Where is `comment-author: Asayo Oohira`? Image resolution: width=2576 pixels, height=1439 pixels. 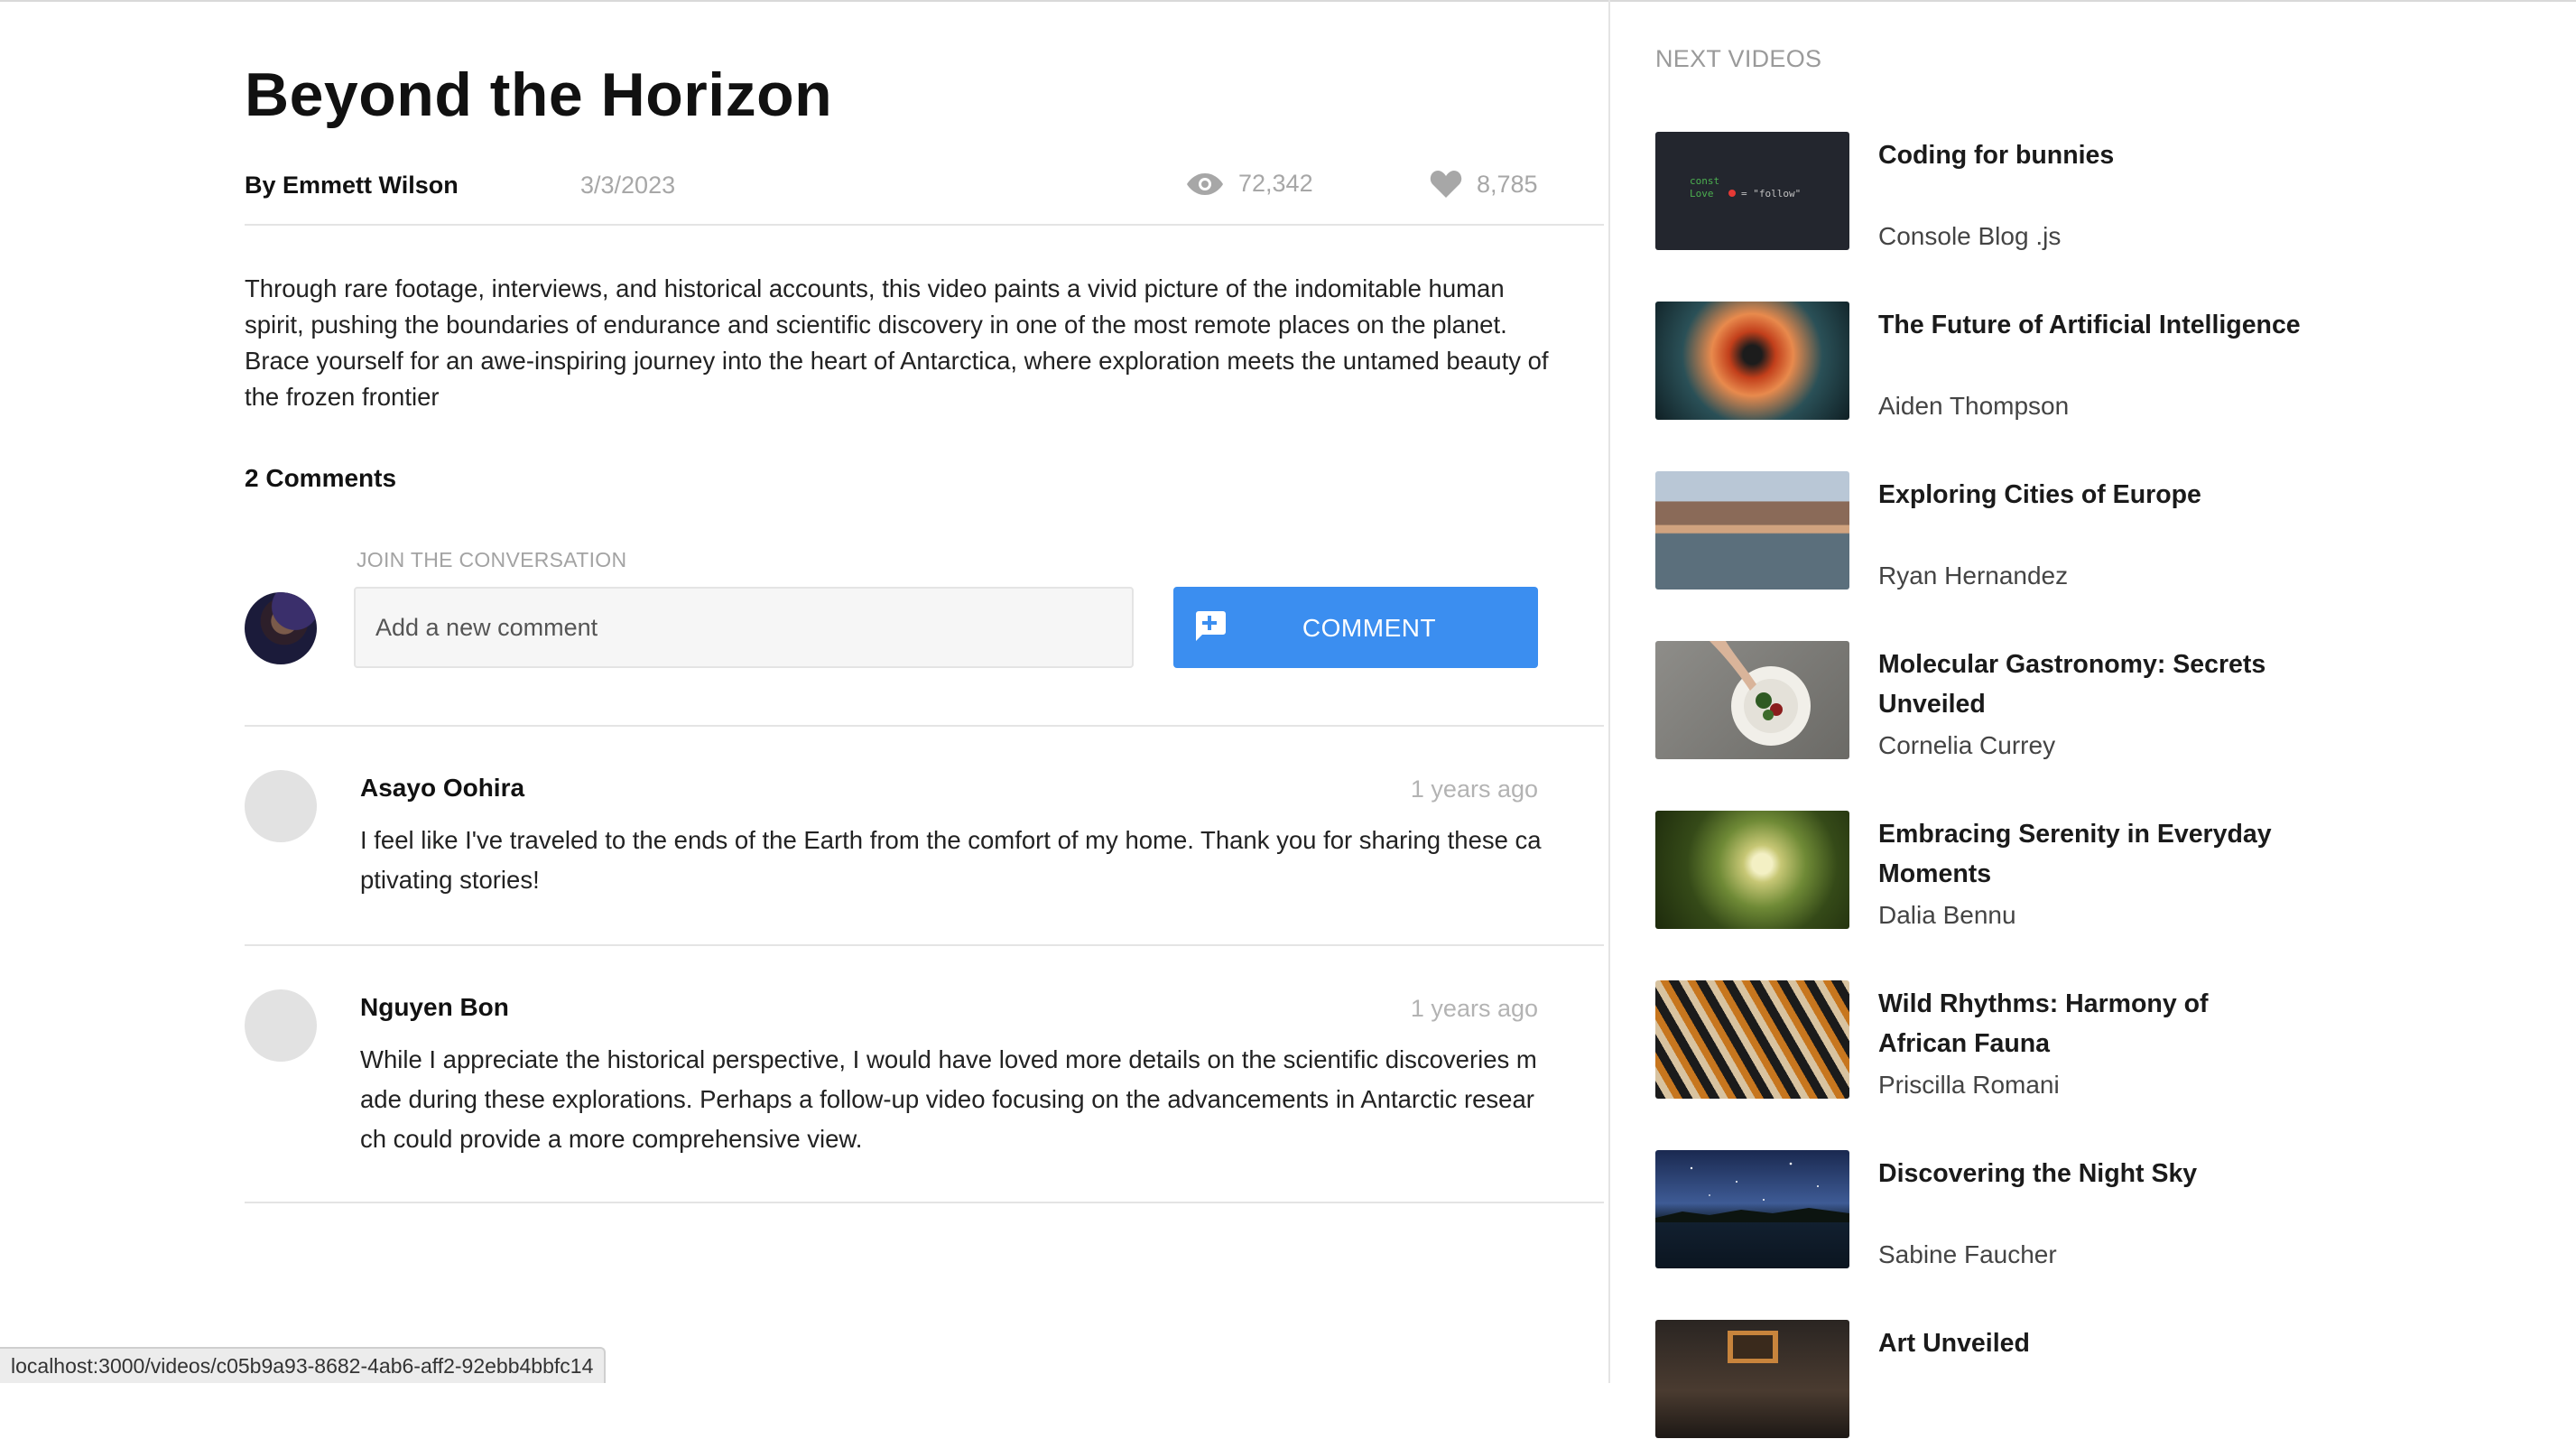
comment-author: Asayo Oohira is located at coordinates (442, 788).